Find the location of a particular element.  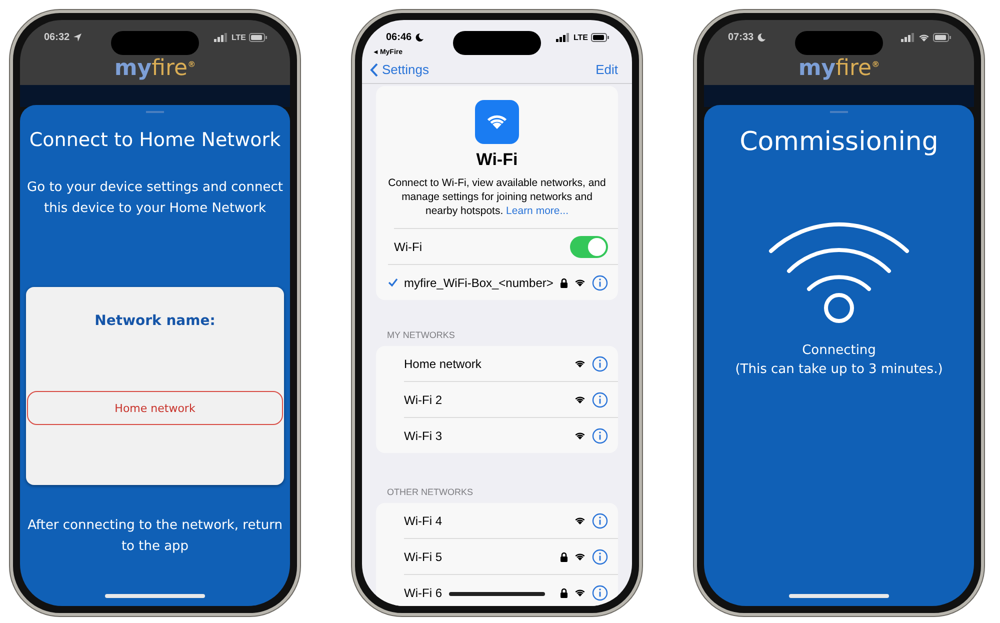

status-text: Connecting is located at coordinates (839, 350).